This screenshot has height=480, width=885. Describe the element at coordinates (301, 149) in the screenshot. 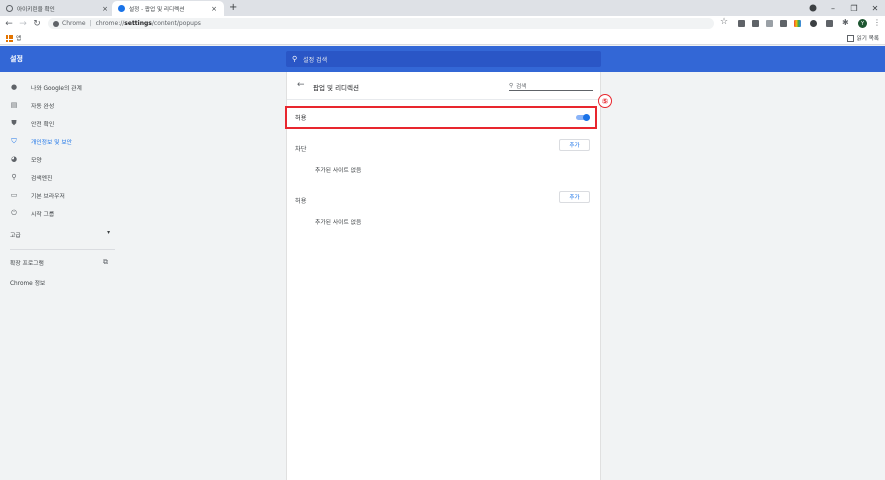

I see `block-section-label: 차단` at that location.